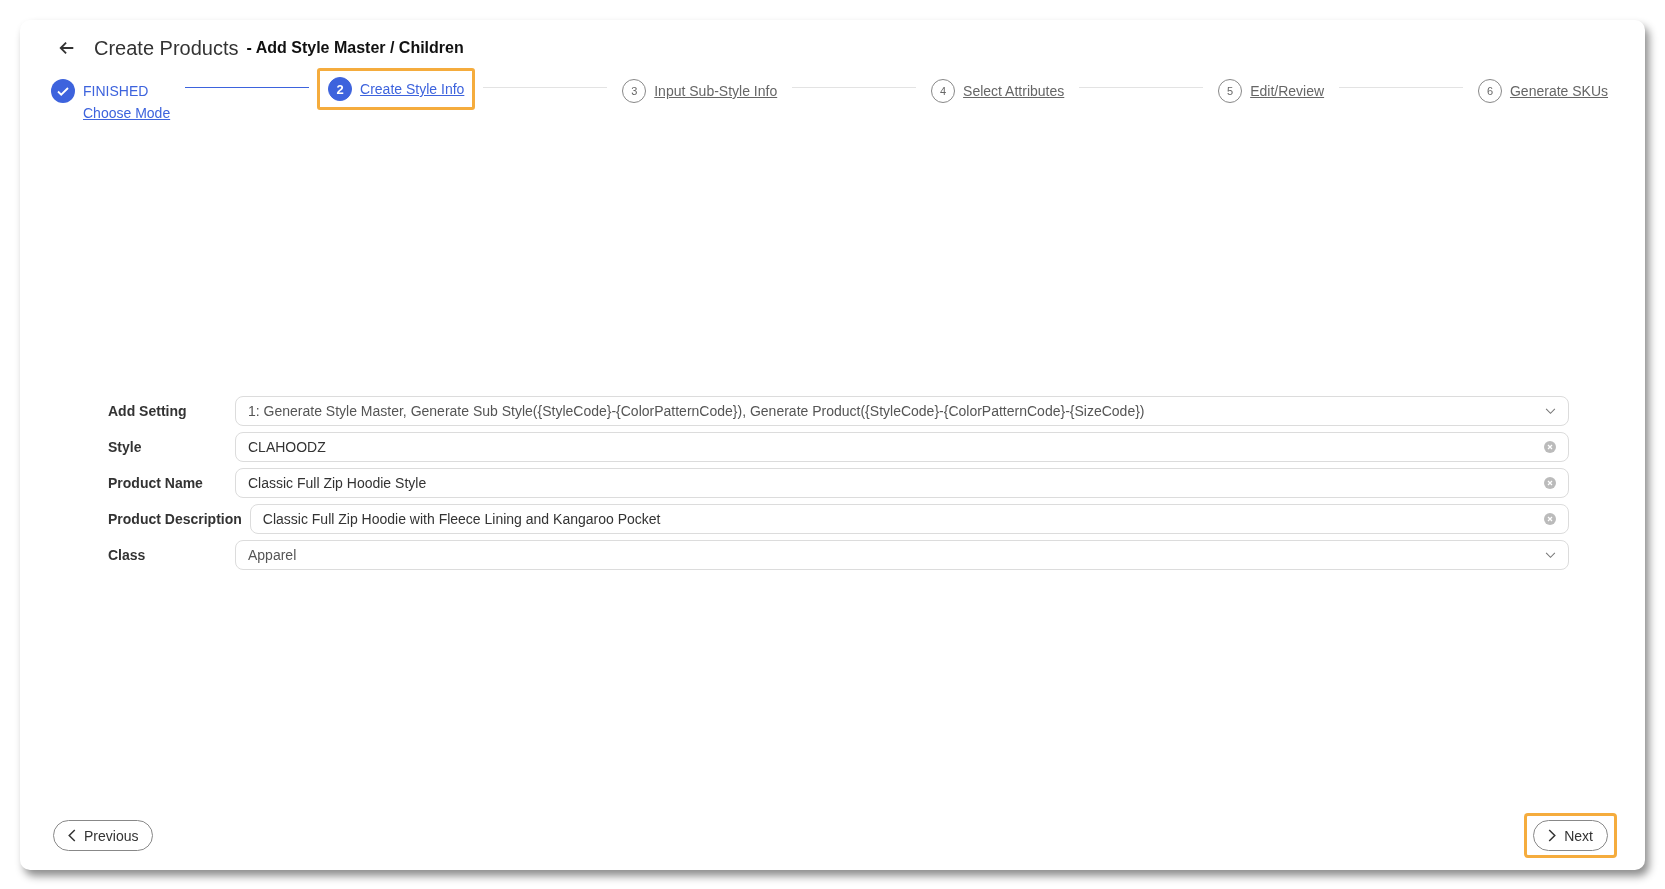  Describe the element at coordinates (125, 447) in the screenshot. I see `field-label: Style` at that location.